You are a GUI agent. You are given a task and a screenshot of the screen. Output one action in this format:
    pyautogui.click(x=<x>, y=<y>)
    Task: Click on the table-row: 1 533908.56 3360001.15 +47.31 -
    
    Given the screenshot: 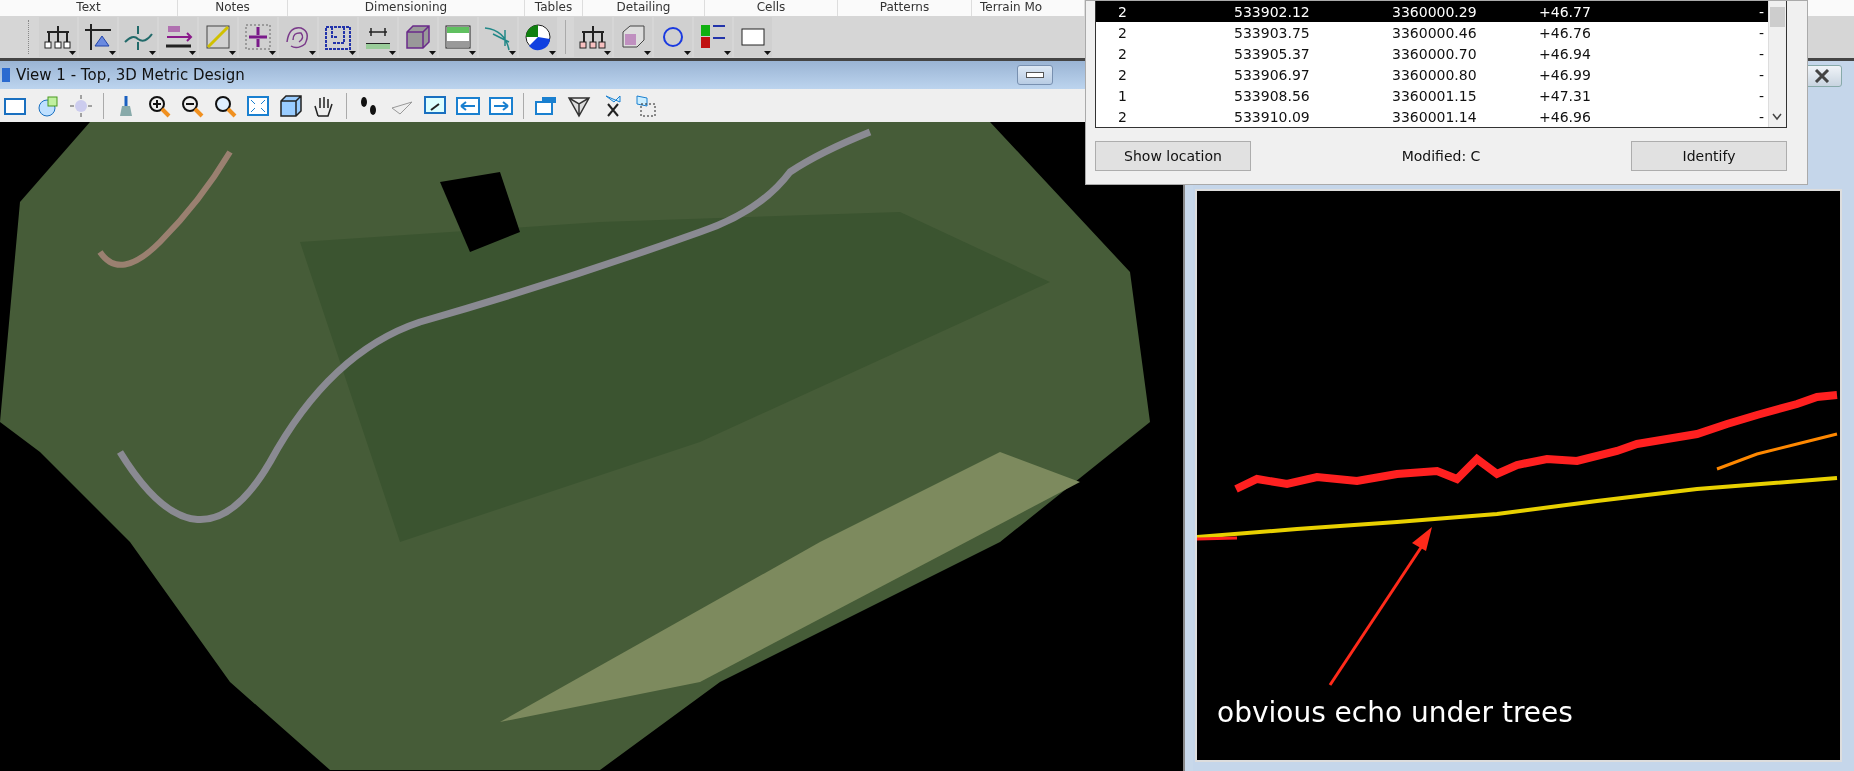 What is the action you would take?
    pyautogui.click(x=1432, y=95)
    